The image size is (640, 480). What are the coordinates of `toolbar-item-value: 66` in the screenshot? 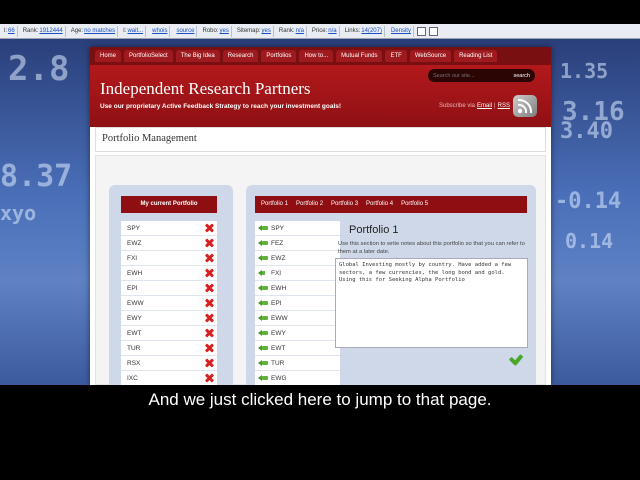 It's located at (11, 31).